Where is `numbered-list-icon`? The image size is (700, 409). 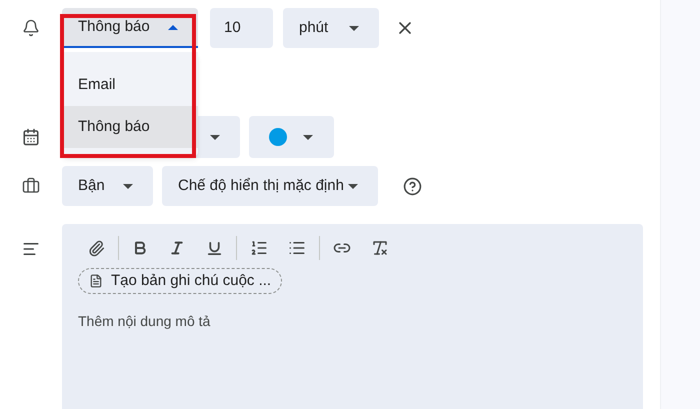 numbered-list-icon is located at coordinates (259, 248).